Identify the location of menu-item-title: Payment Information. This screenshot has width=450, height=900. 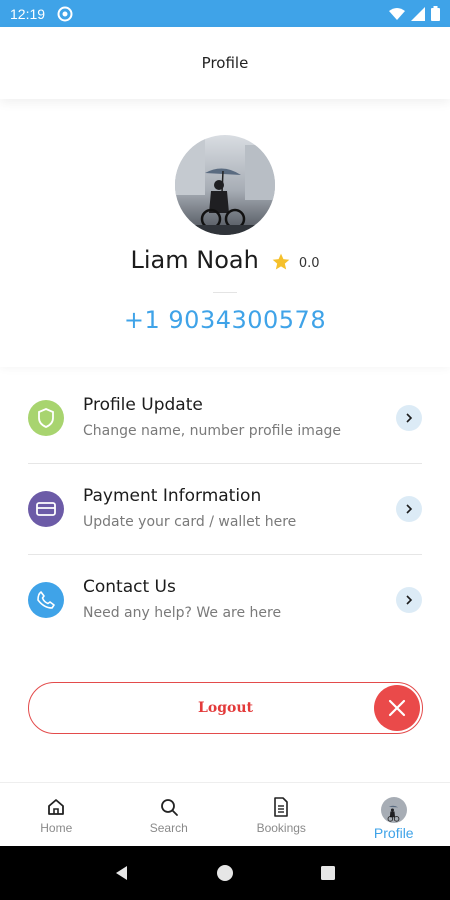
(172, 496).